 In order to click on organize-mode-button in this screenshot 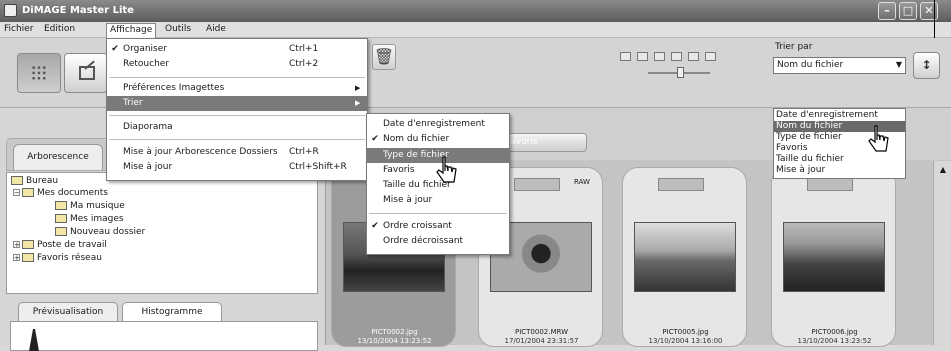, I will do `click(39, 73)`.